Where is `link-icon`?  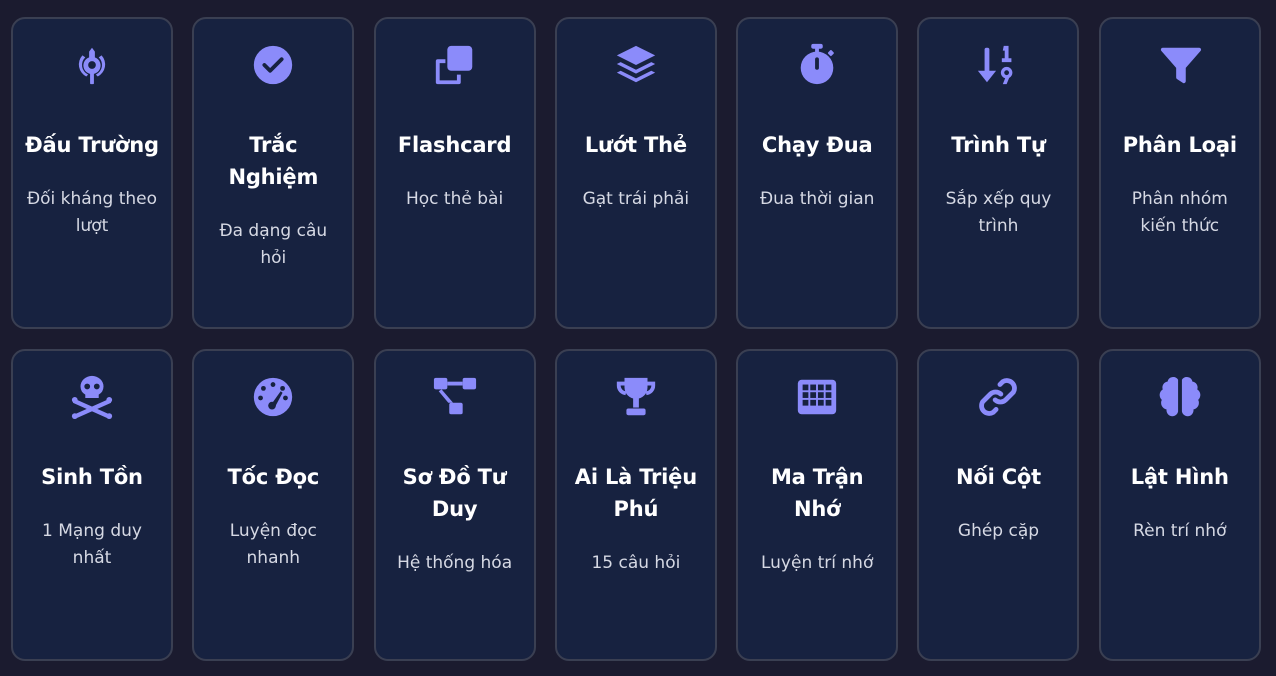 link-icon is located at coordinates (998, 397).